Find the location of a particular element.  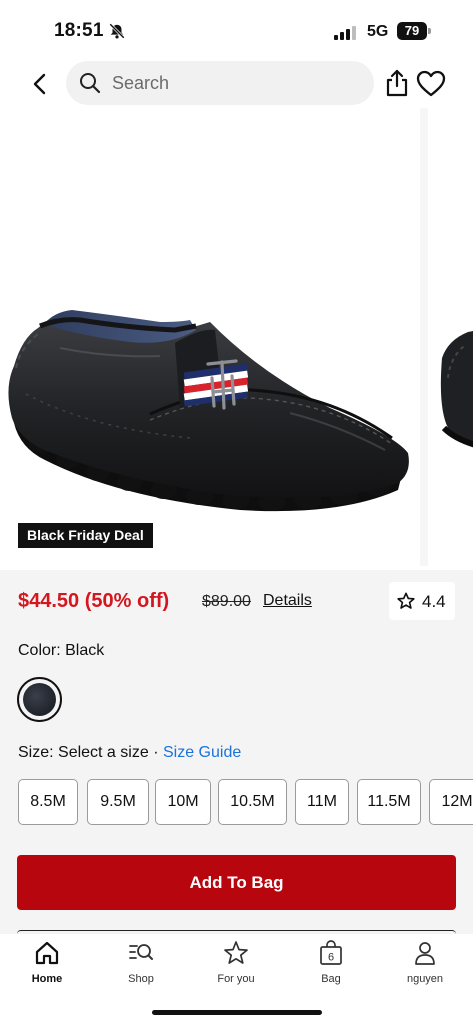

home-indicator is located at coordinates (237, 1012).